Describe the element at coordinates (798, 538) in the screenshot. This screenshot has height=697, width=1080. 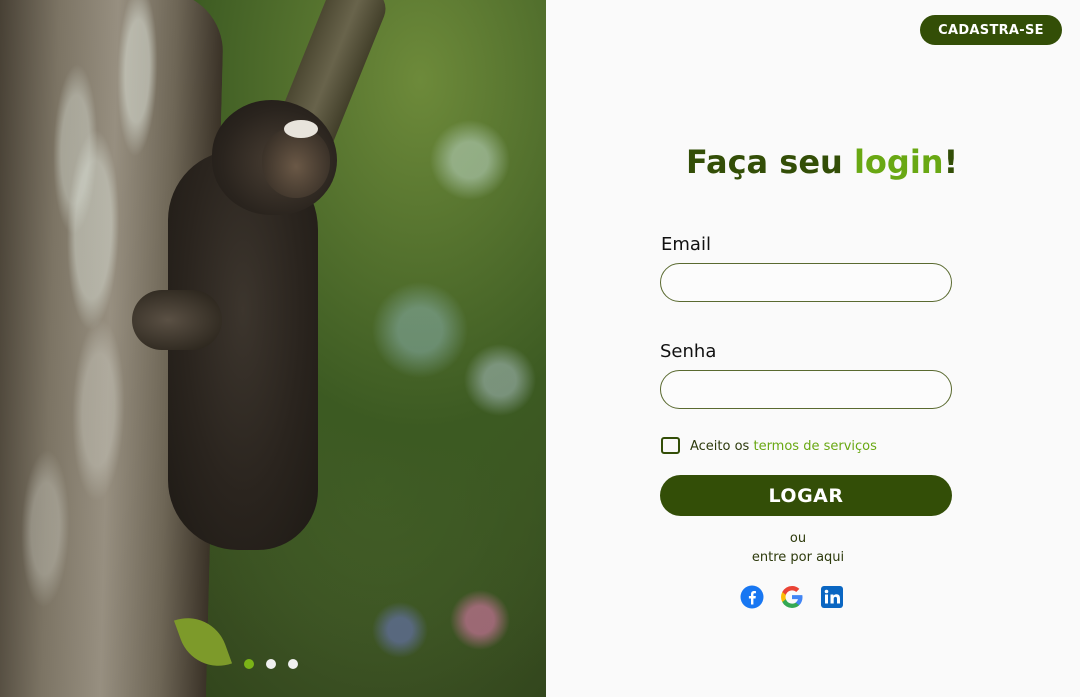
I see `or-text: ou` at that location.